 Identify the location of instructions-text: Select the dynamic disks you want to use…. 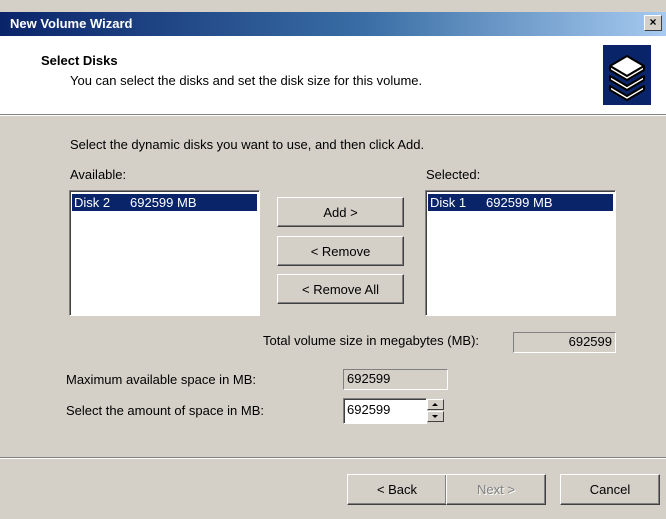
(247, 144).